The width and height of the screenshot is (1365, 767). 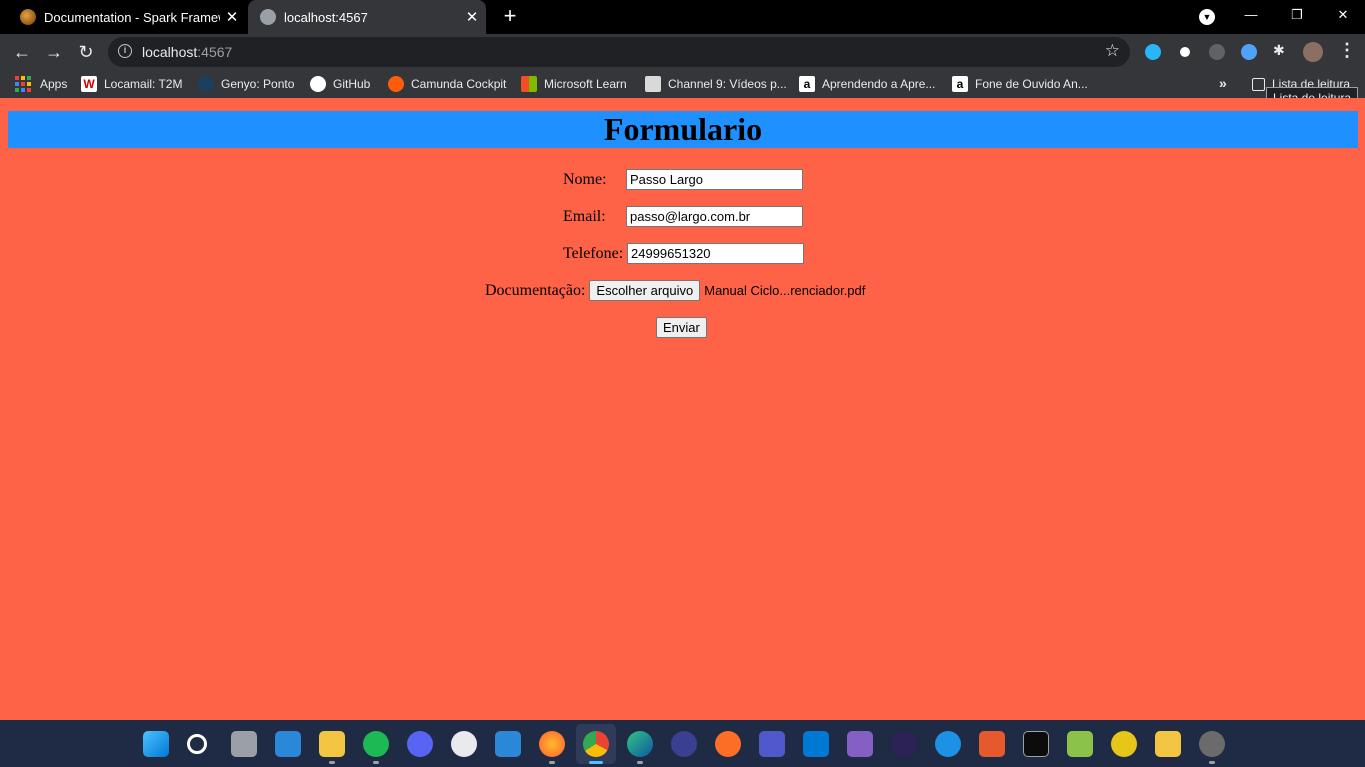 What do you see at coordinates (288, 744) in the screenshot?
I see `widgets-icon` at bounding box center [288, 744].